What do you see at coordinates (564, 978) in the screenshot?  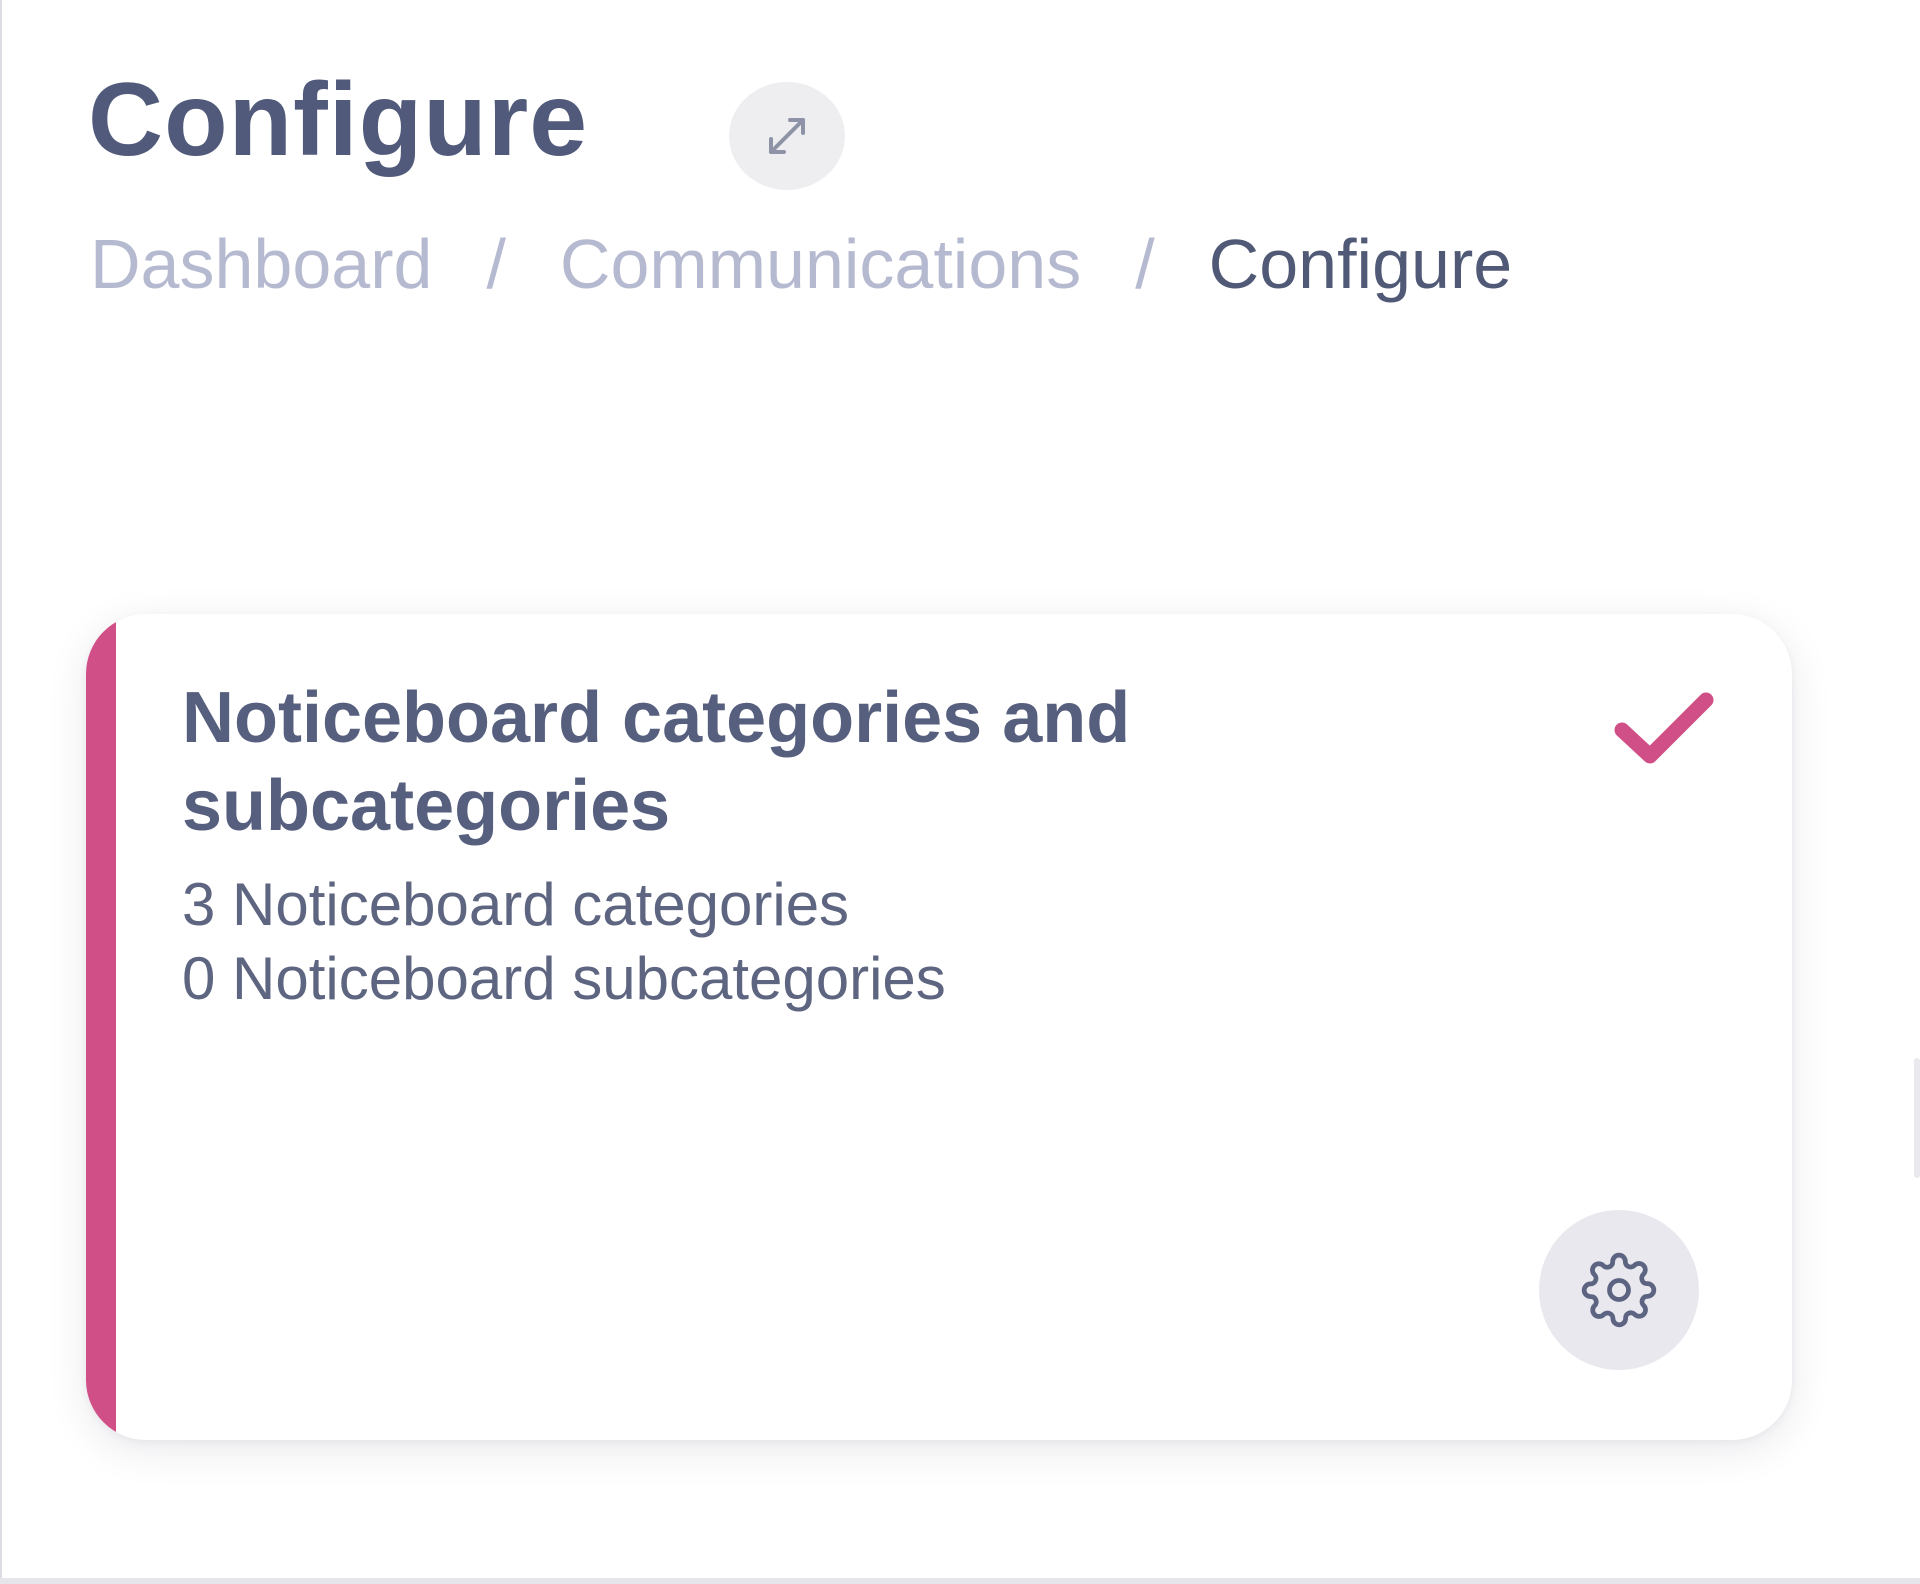 I see `subcategories-count: 0 Noticeboard subcategories` at bounding box center [564, 978].